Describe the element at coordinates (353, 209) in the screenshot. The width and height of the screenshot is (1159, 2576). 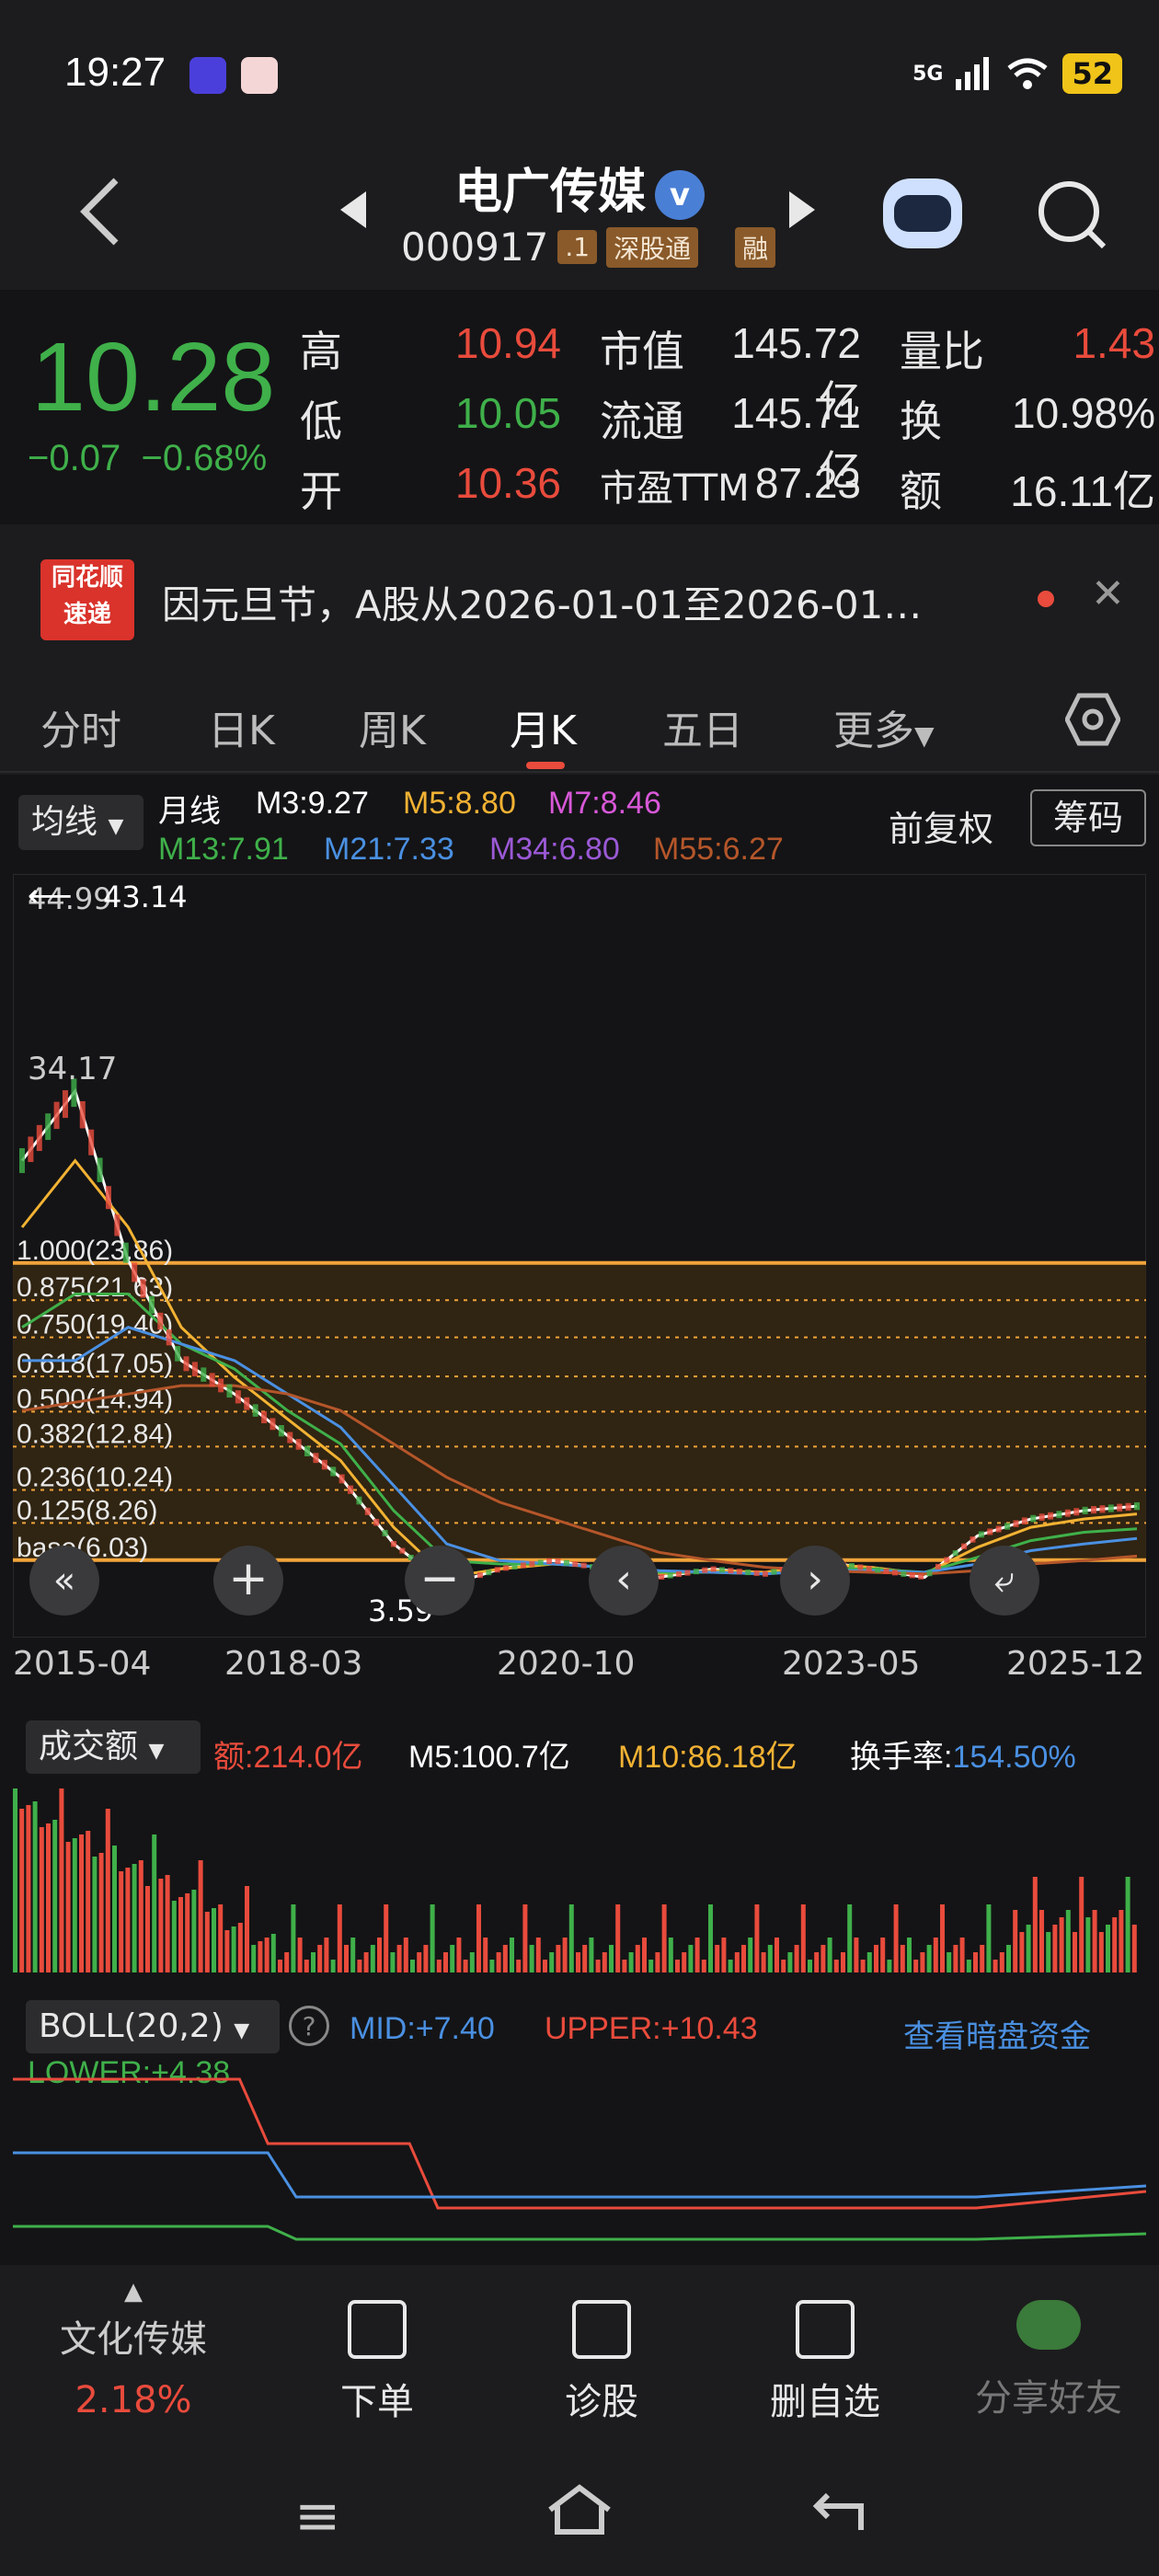
I see `prev-stock-icon` at that location.